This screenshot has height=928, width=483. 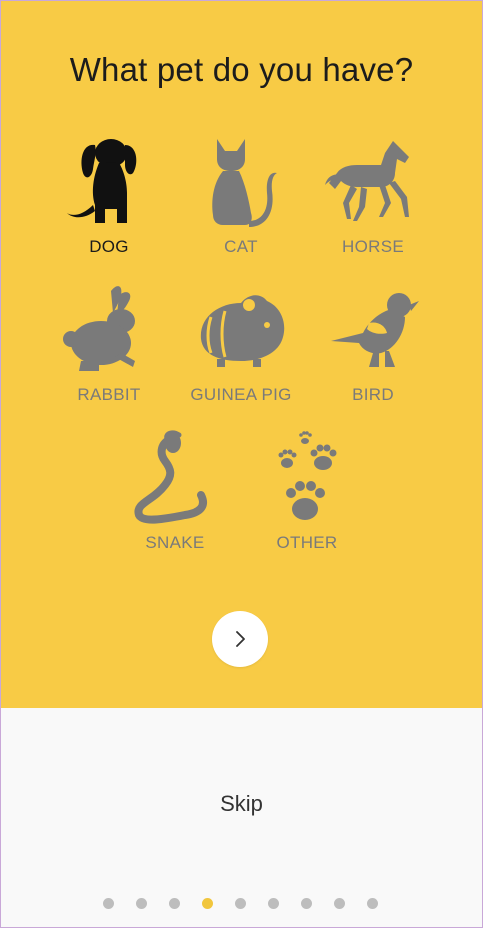 What do you see at coordinates (109, 246) in the screenshot?
I see `pet-label: DOG` at bounding box center [109, 246].